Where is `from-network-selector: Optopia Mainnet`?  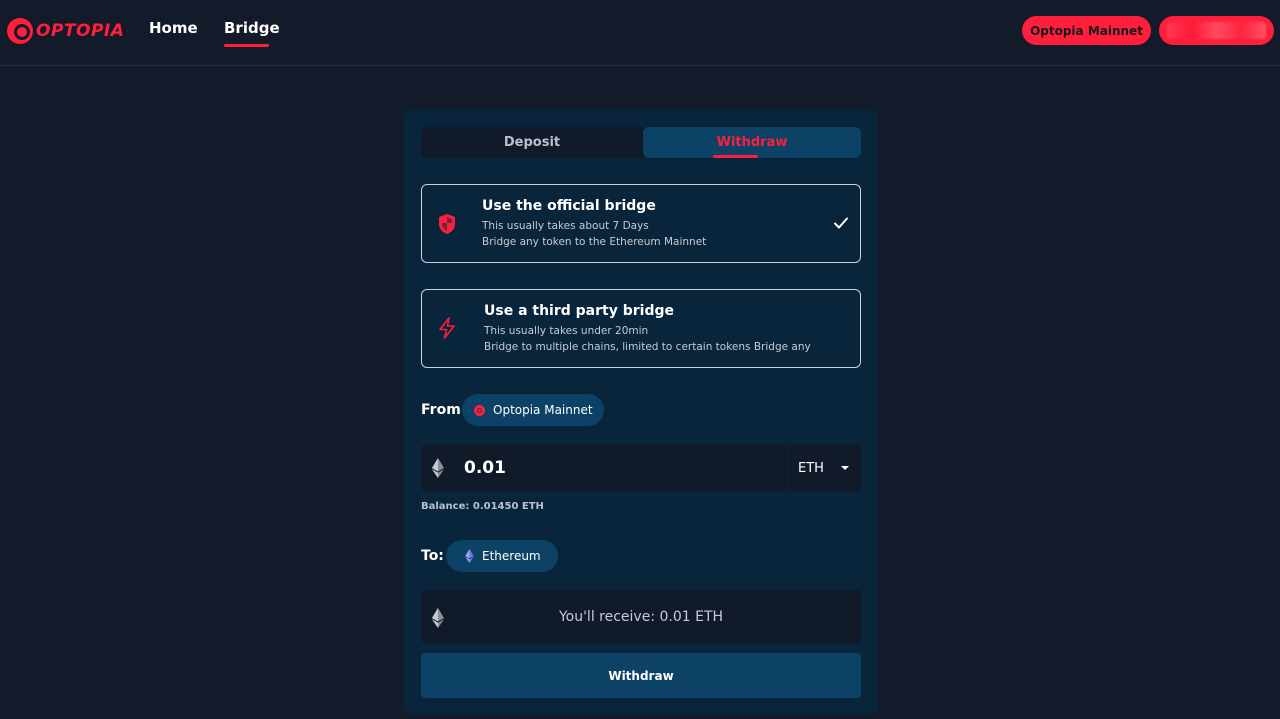 from-network-selector: Optopia Mainnet is located at coordinates (533, 410).